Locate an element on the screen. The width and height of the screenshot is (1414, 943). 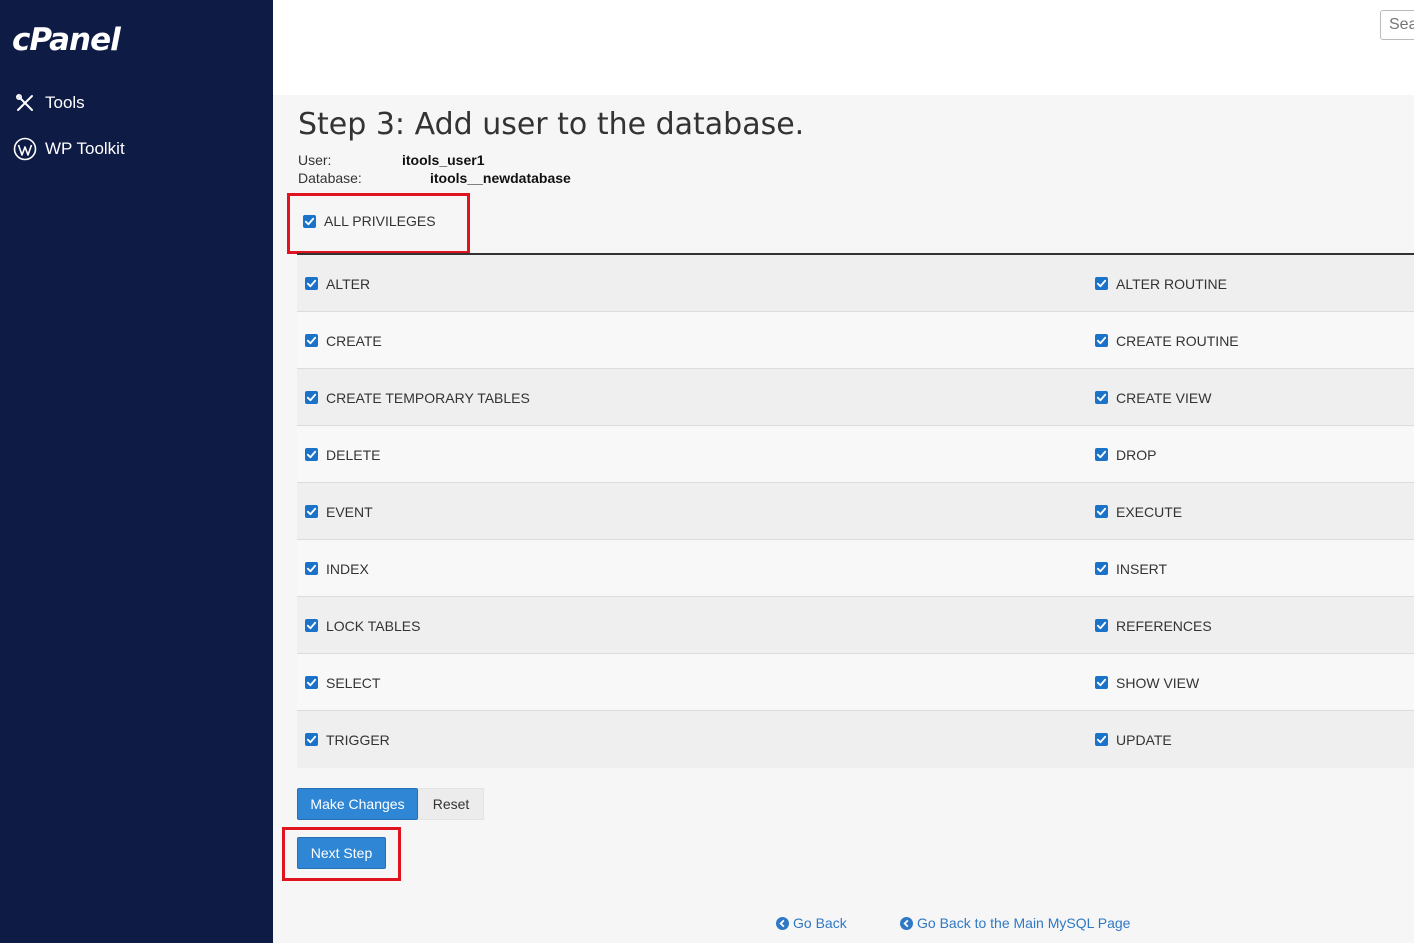
privilege-checkbox: ALTER ROUTINE is located at coordinates (1161, 283).